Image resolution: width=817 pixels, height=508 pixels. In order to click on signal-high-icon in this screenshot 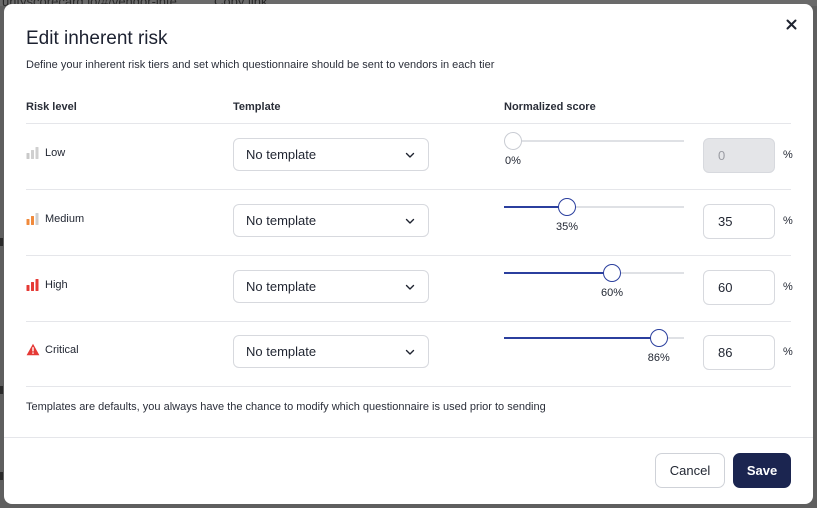, I will do `click(32, 284)`.